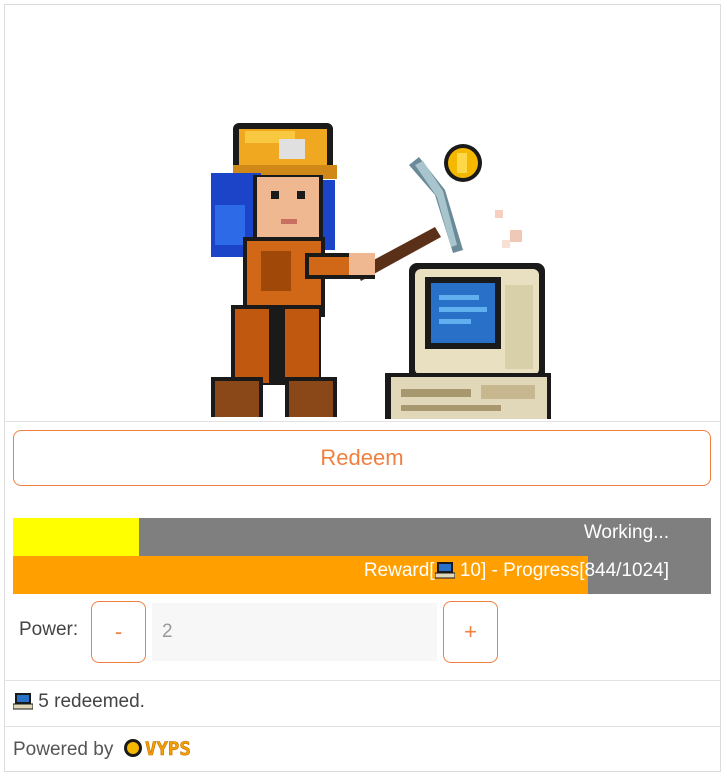 Image resolution: width=727 pixels, height=780 pixels. I want to click on work-progress-fill, so click(76, 537).